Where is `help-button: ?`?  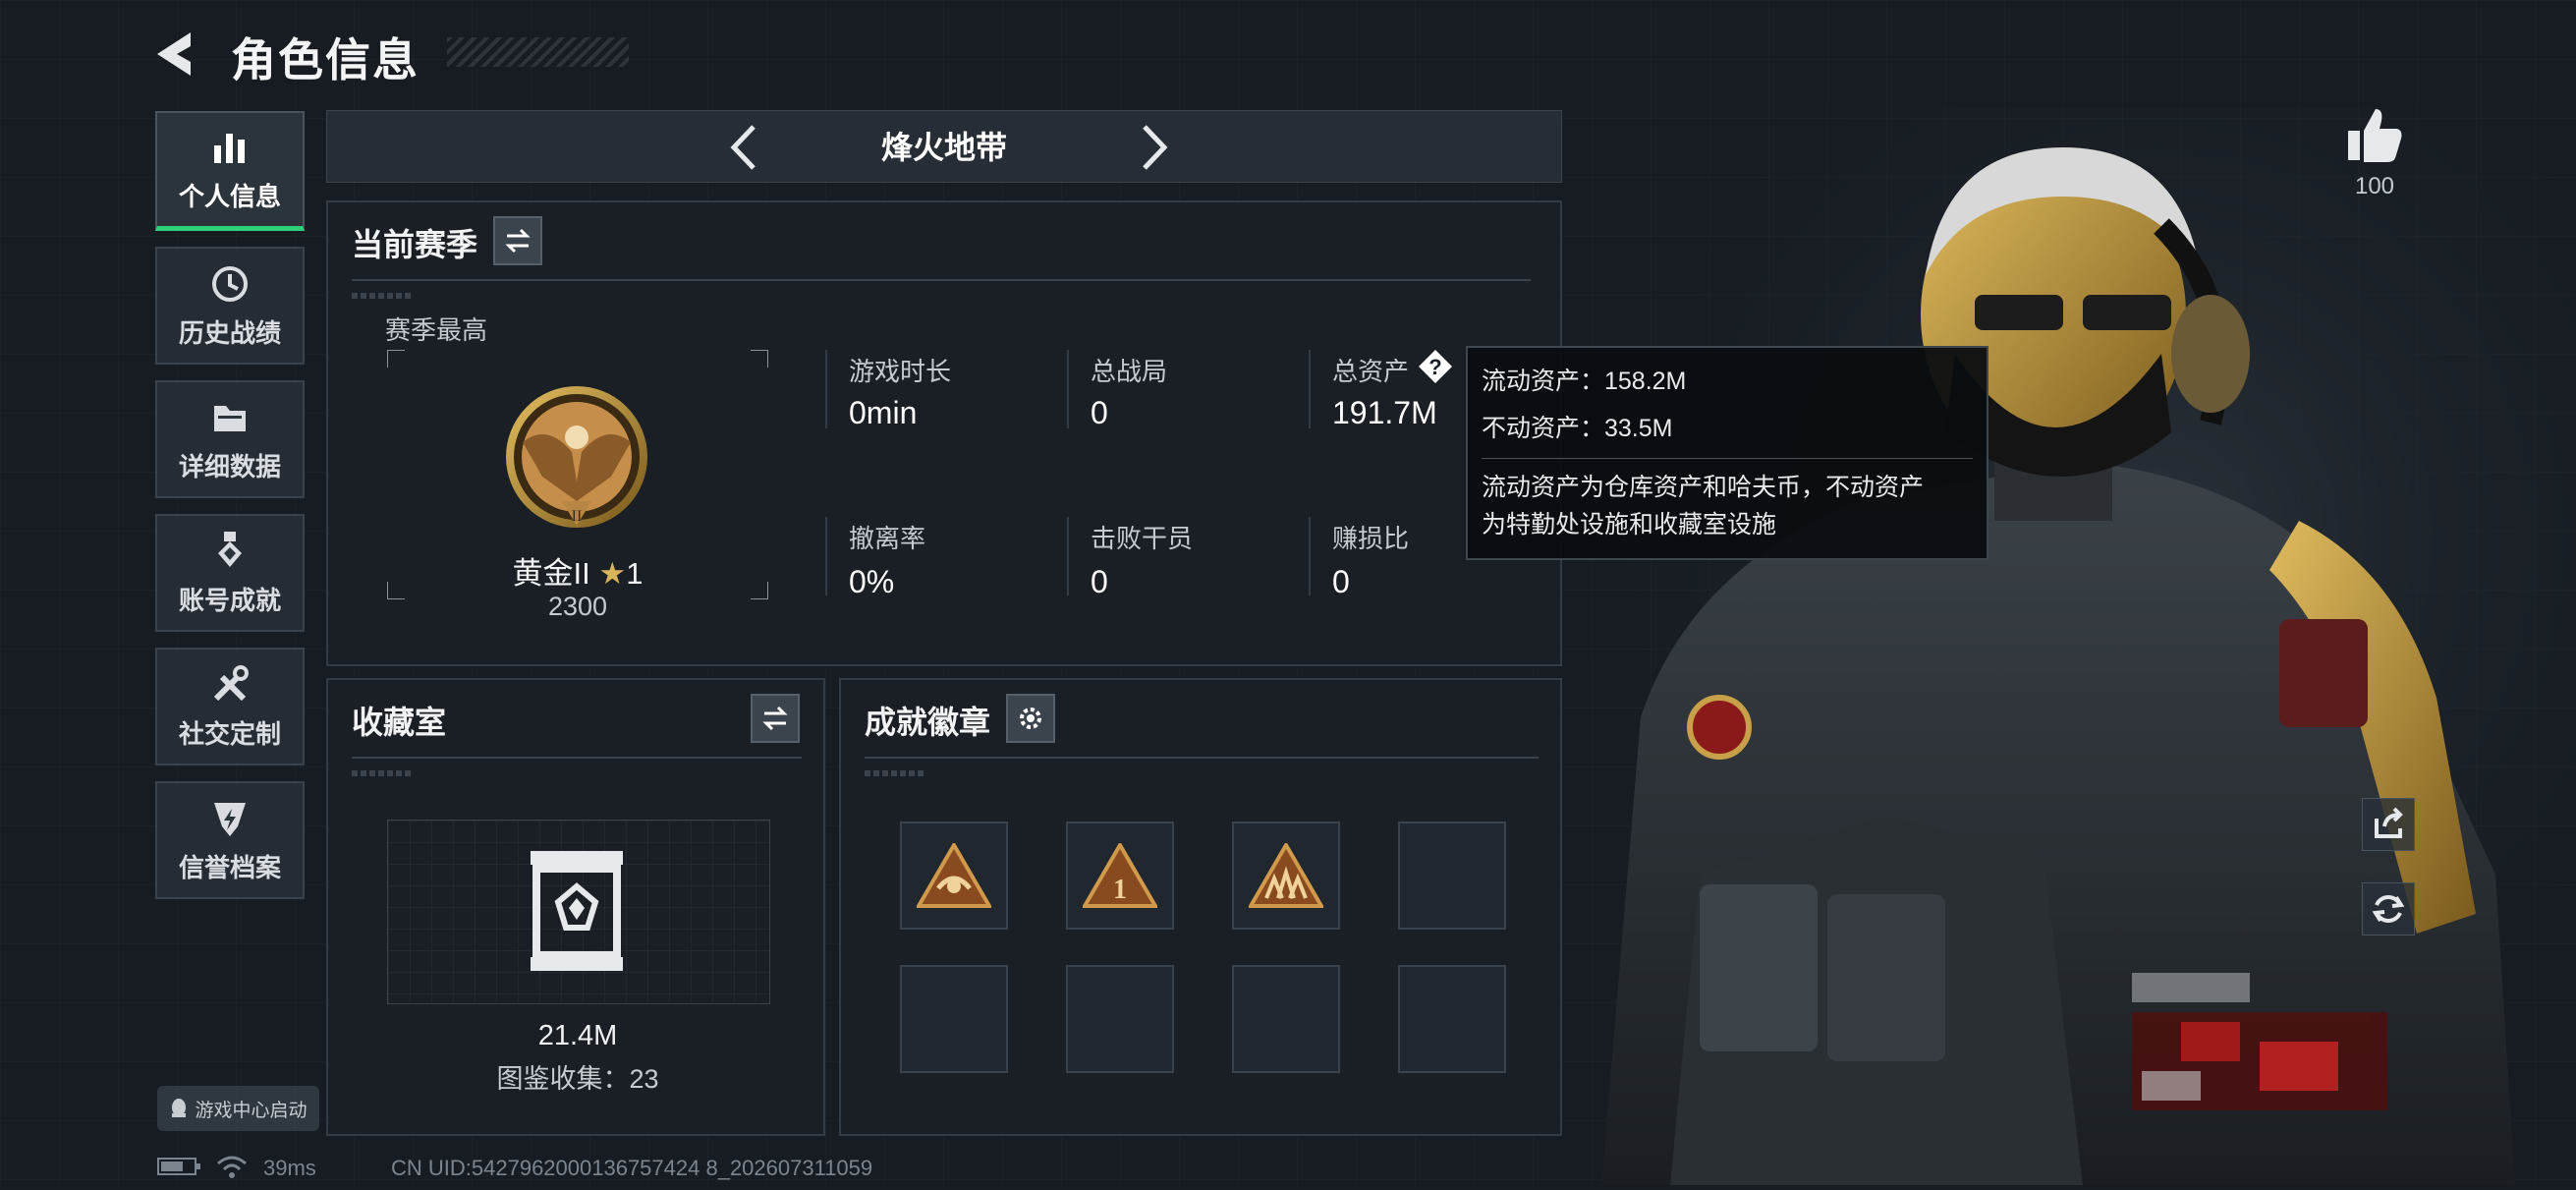
help-button: ? is located at coordinates (1435, 366).